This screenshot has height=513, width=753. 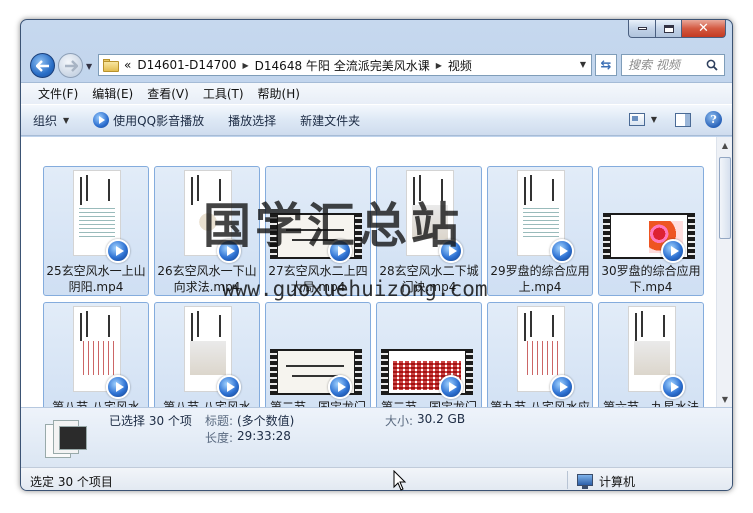 What do you see at coordinates (376, 120) in the screenshot?
I see `command-bar: 组织 ▼ 使用QQ影音播放 播放选择 新建文件夹 ▼ ?` at bounding box center [376, 120].